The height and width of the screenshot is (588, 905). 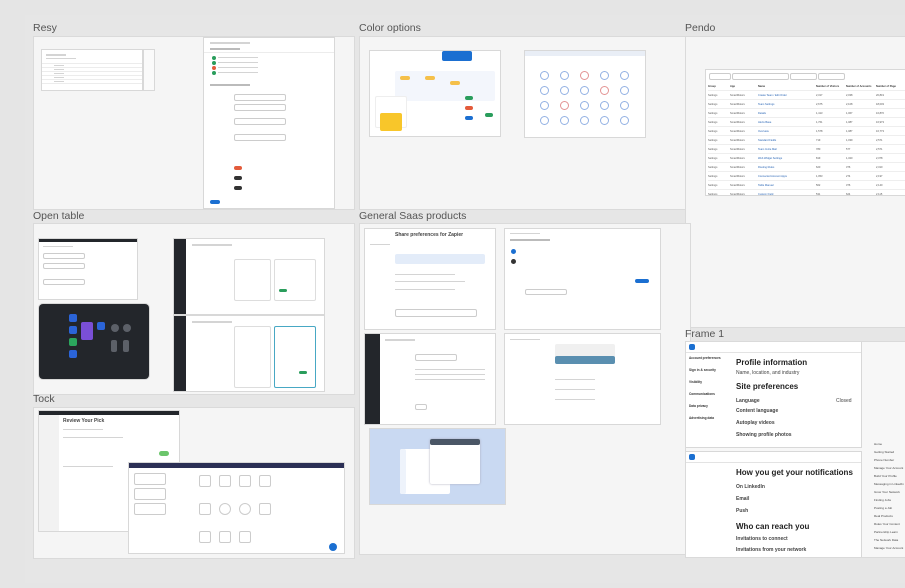 I want to click on saas-dialog-thumb: Share preferences for Zapier, so click(x=430, y=279).